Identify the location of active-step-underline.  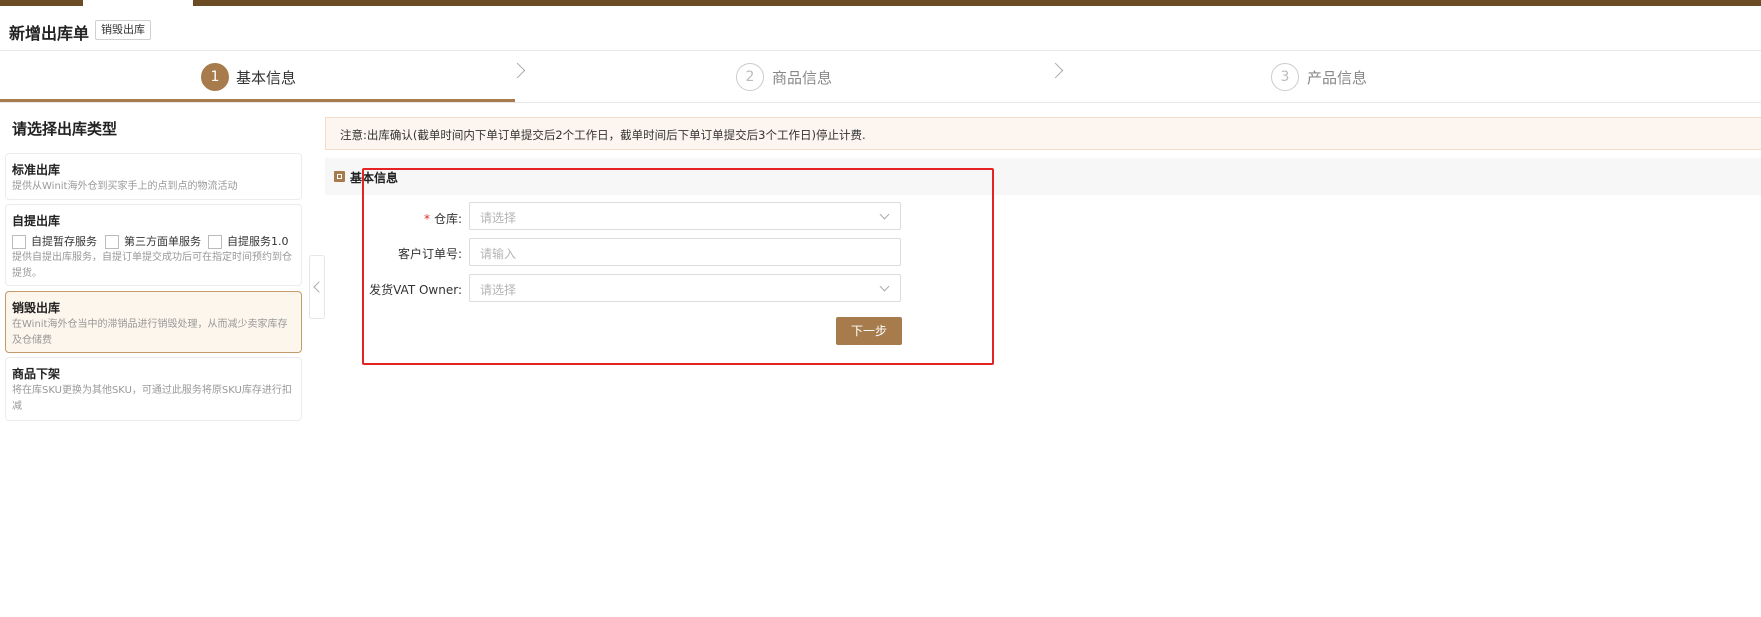
(257, 100).